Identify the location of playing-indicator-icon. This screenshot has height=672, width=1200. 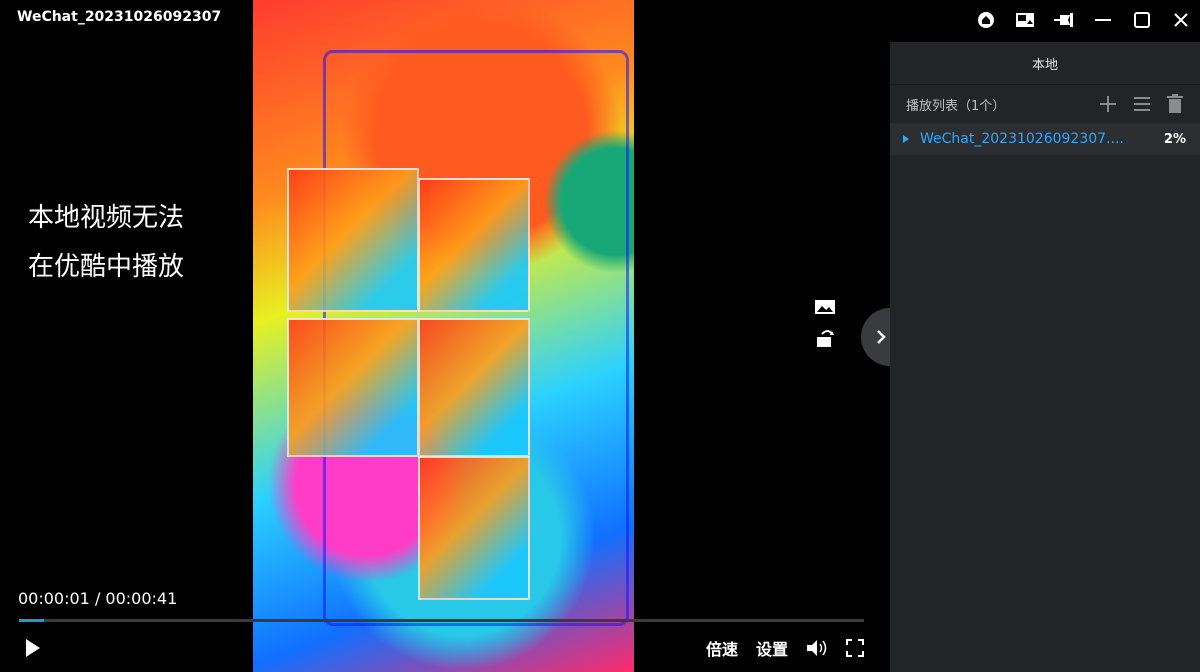
(906, 139).